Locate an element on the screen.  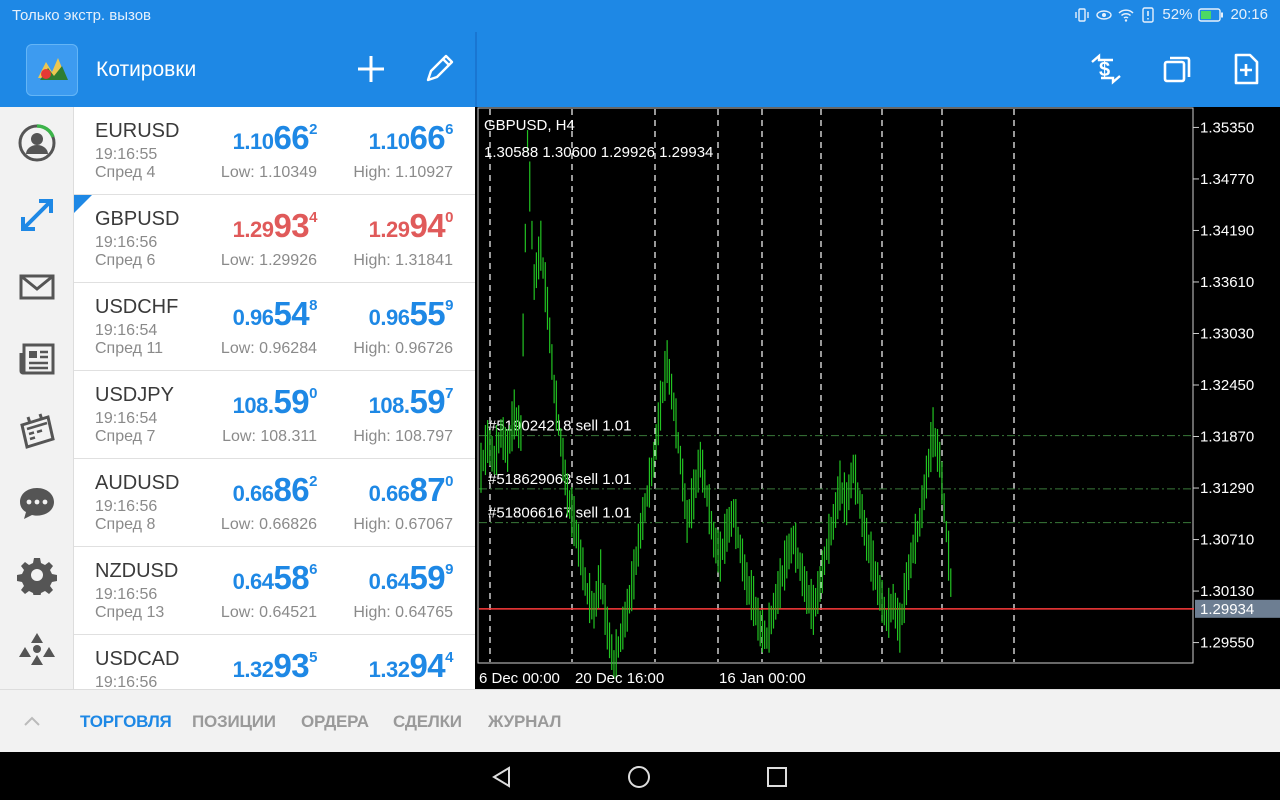
home-icon is located at coordinates (639, 777).